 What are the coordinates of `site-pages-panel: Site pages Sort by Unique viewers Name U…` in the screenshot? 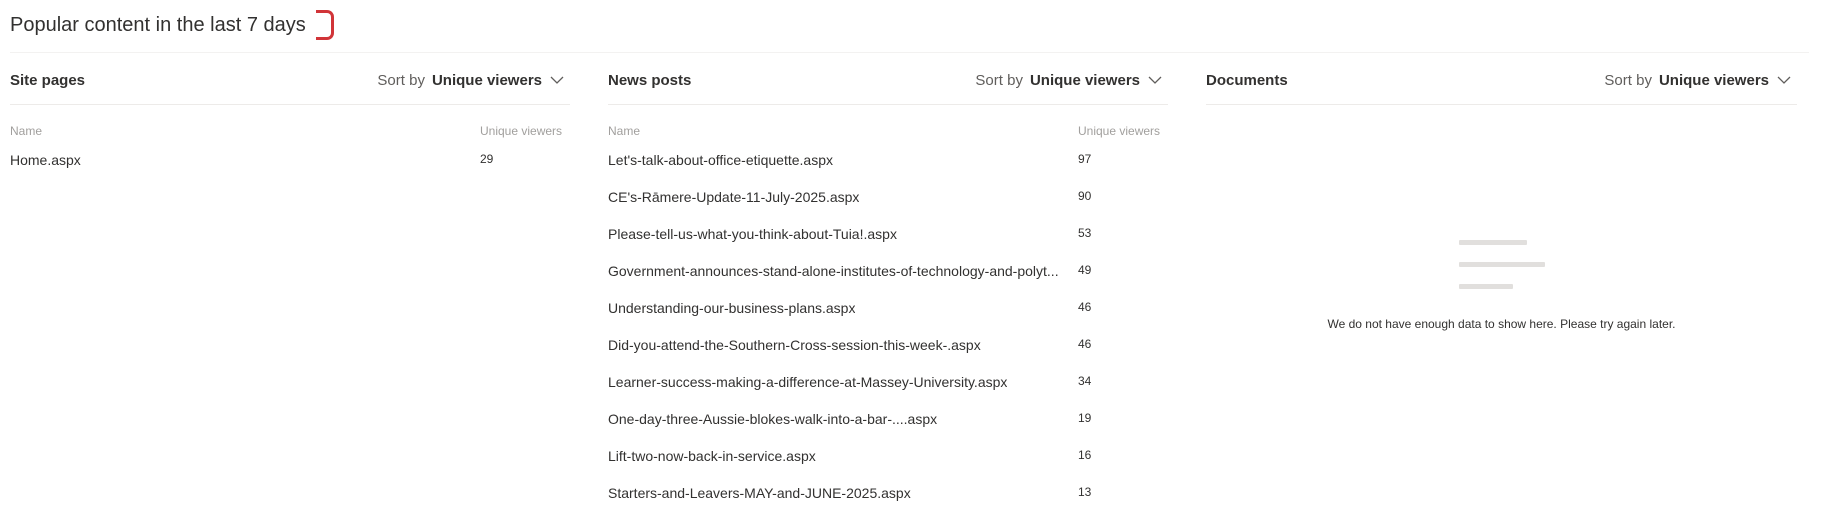 It's located at (290, 118).